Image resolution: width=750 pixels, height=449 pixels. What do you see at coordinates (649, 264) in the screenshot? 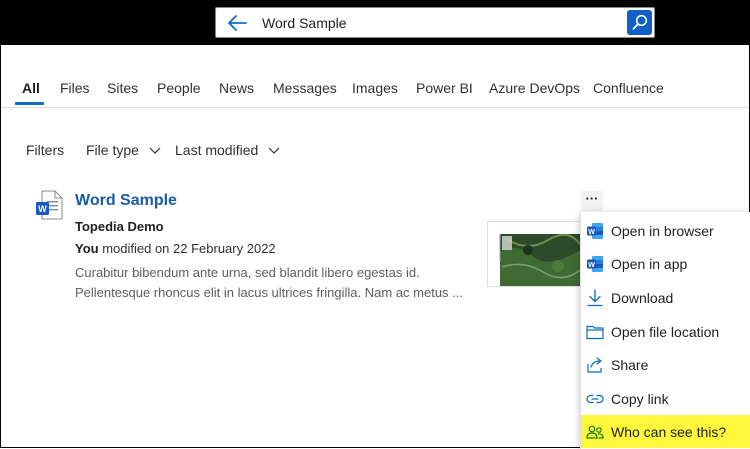
I see `menu-item-label: Open in app` at bounding box center [649, 264].